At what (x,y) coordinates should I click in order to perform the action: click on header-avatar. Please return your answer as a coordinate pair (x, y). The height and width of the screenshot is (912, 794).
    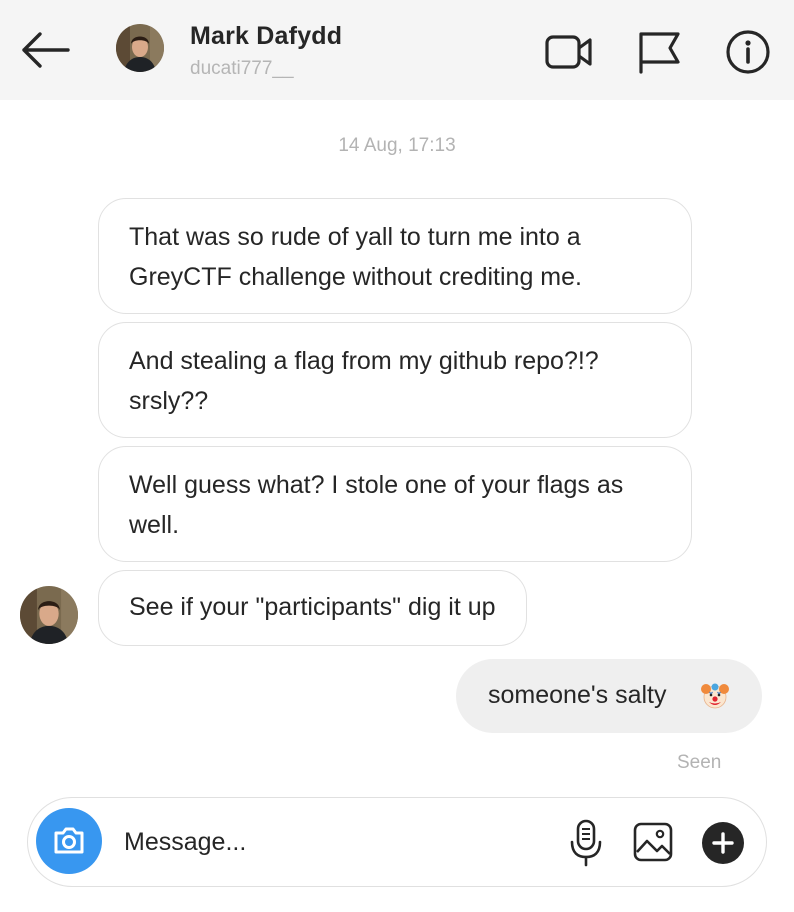
    Looking at the image, I should click on (140, 48).